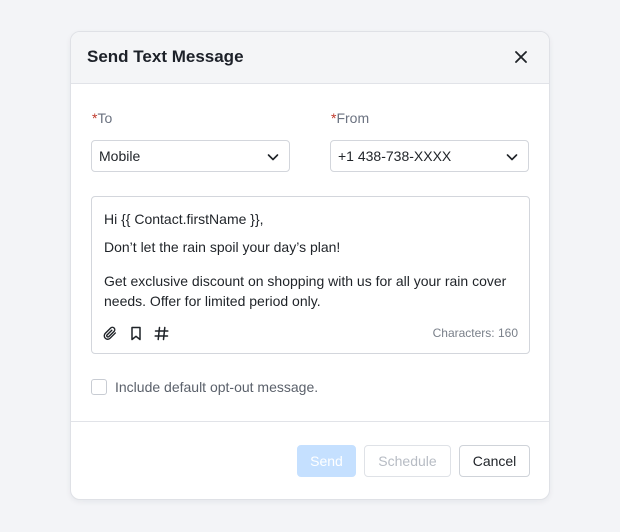 Image resolution: width=620 pixels, height=532 pixels. I want to click on schedule-button: Schedule, so click(407, 461).